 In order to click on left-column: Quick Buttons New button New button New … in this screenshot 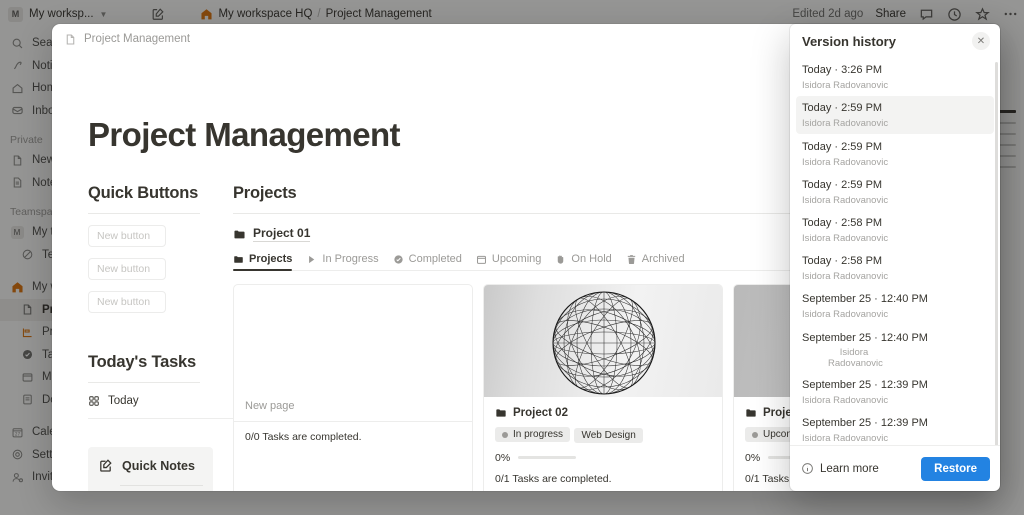, I will do `click(160, 337)`.